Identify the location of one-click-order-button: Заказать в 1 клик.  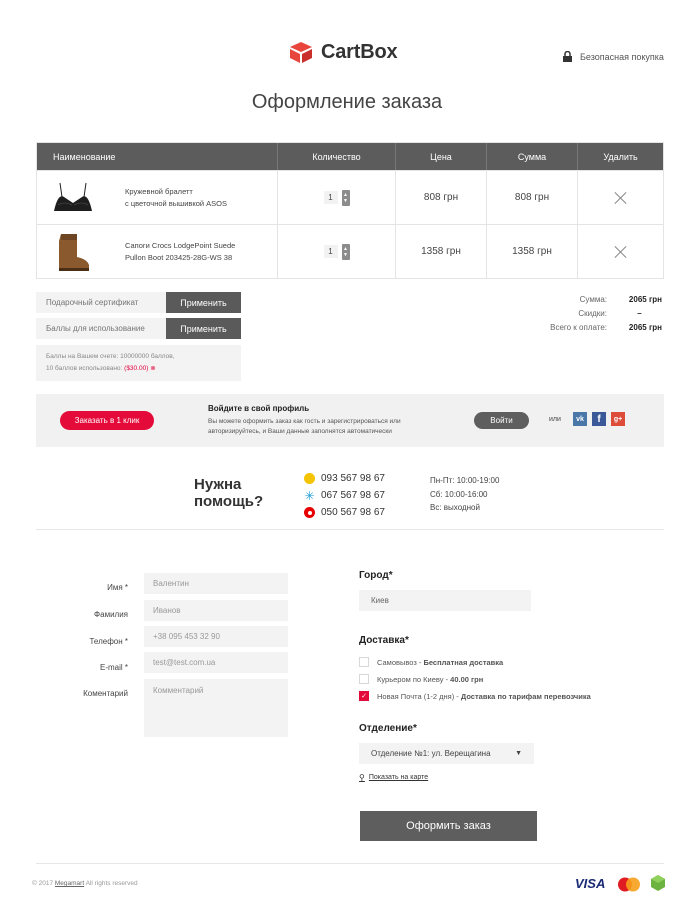
(107, 420).